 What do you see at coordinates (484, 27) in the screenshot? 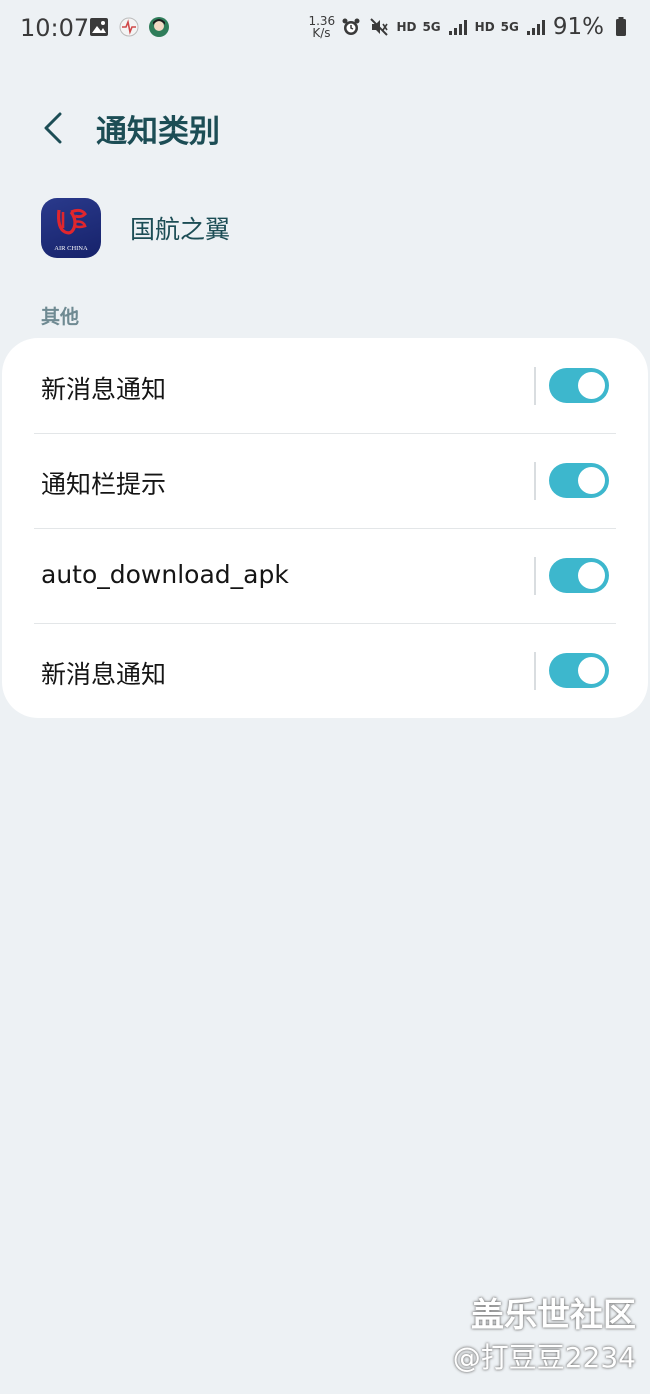
I see `hd-label-2: HD` at bounding box center [484, 27].